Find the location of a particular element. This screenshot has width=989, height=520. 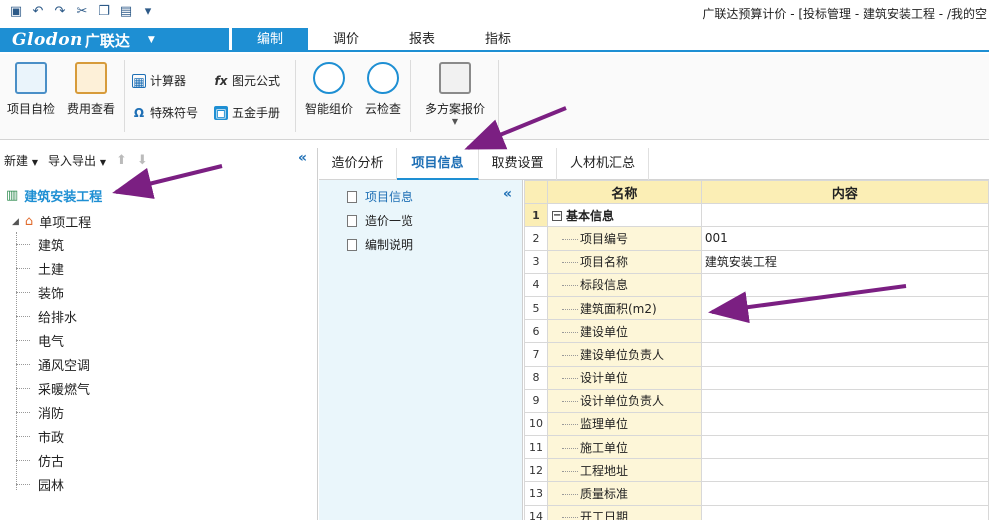

table-row: 2 项目编号 001 is located at coordinates (756, 238).